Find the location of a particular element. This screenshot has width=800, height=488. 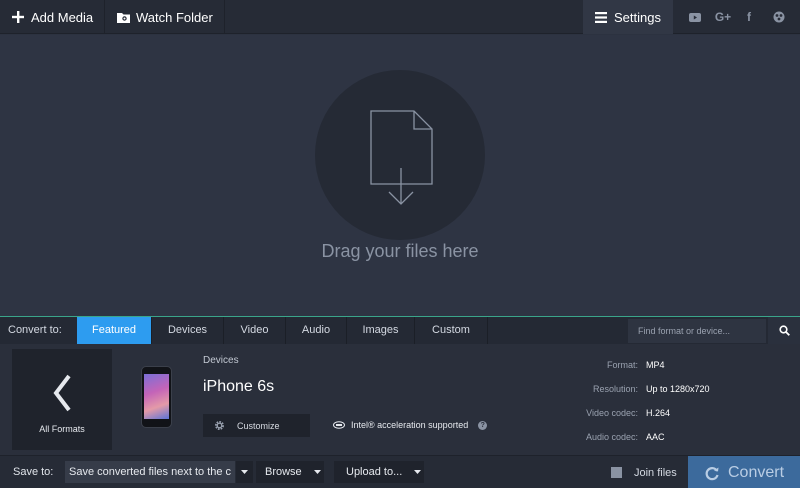

top-toolbar: Add Media Watch Folder Settings G+ f is located at coordinates (400, 17).